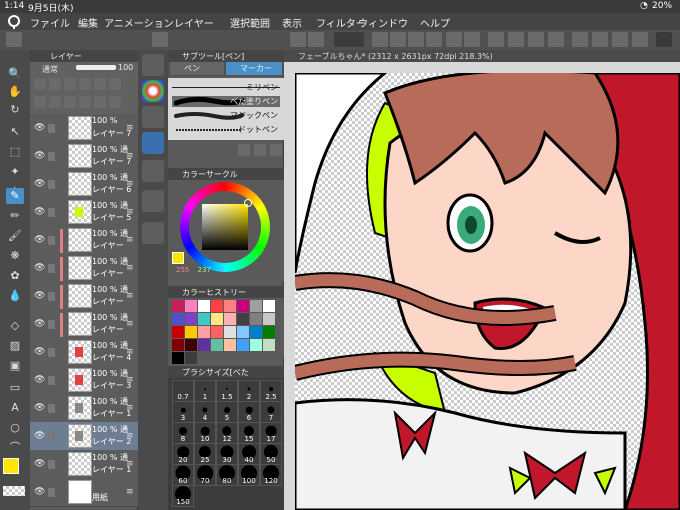 The width and height of the screenshot is (680, 510). I want to click on eraser-selection-icon, so click(536, 39).